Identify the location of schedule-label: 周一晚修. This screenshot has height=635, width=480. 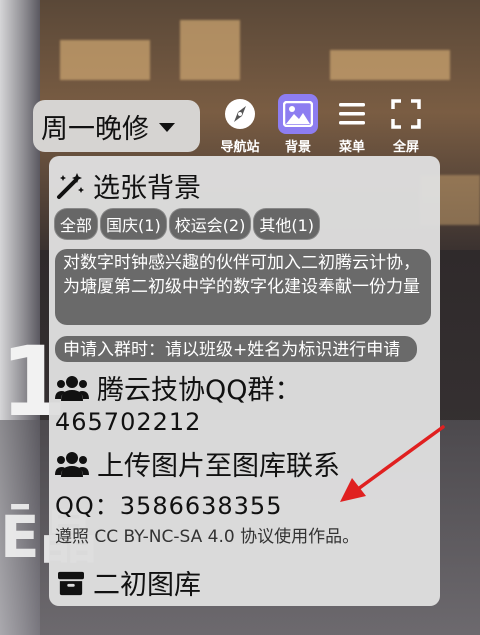
(95, 129).